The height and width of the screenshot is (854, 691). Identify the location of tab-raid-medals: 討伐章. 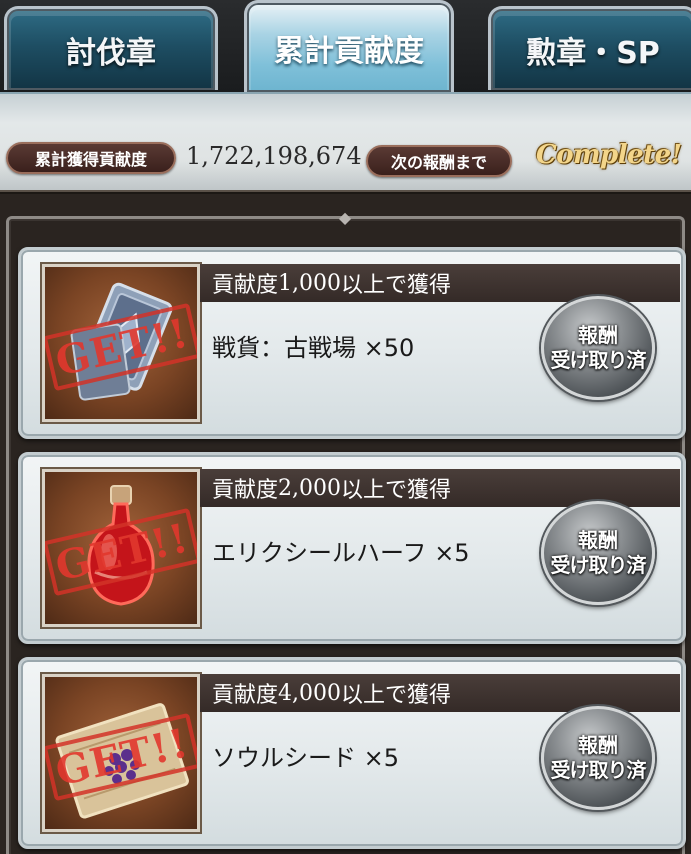
(111, 48).